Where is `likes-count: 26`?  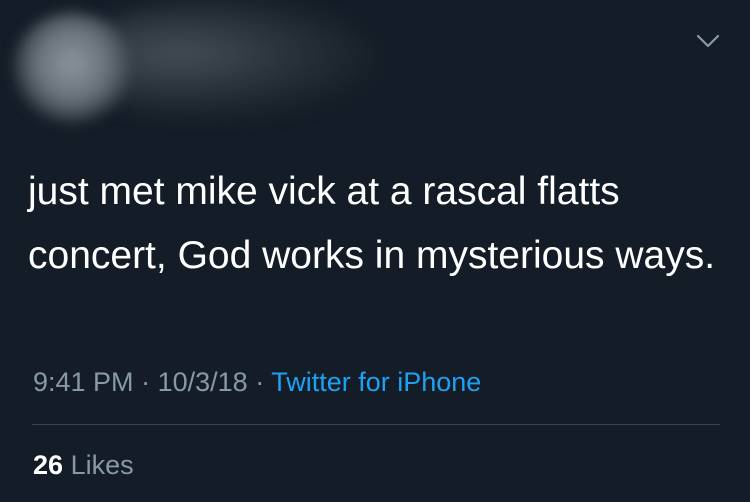
likes-count: 26 is located at coordinates (48, 465).